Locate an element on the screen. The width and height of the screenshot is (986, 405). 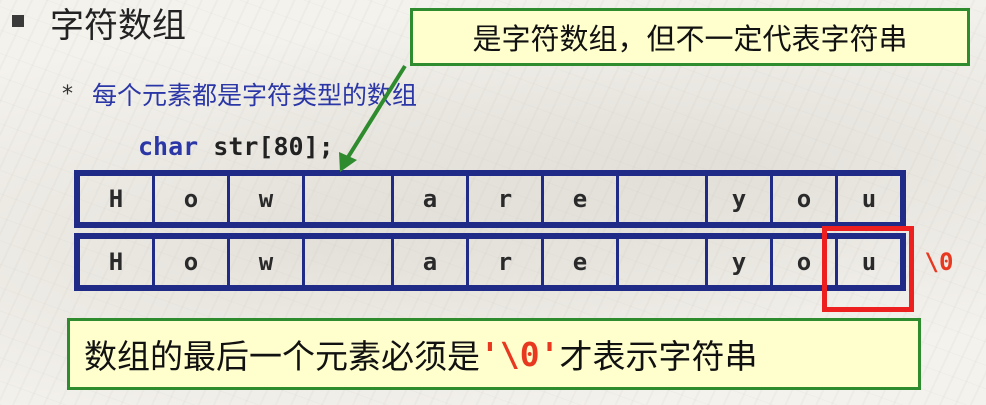
pointer-arrow is located at coordinates (373, 118).